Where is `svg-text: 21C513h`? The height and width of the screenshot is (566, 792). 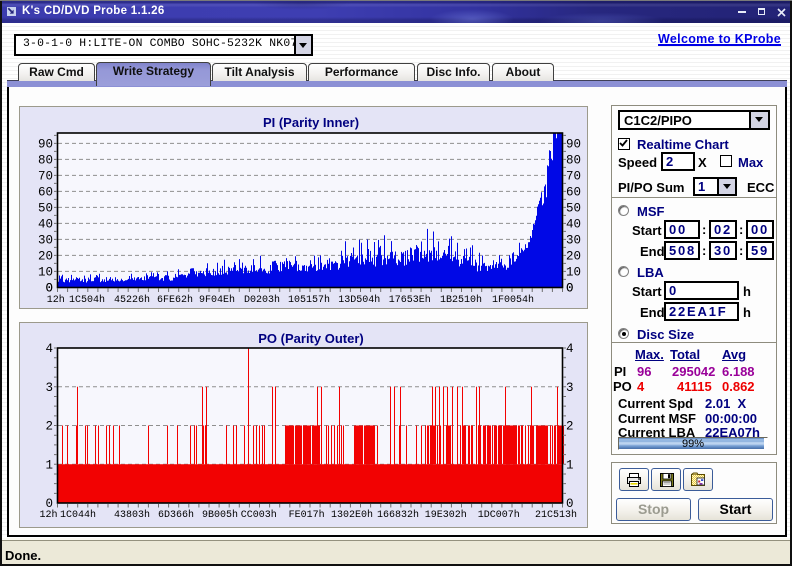
svg-text: 21C513h is located at coordinates (556, 515).